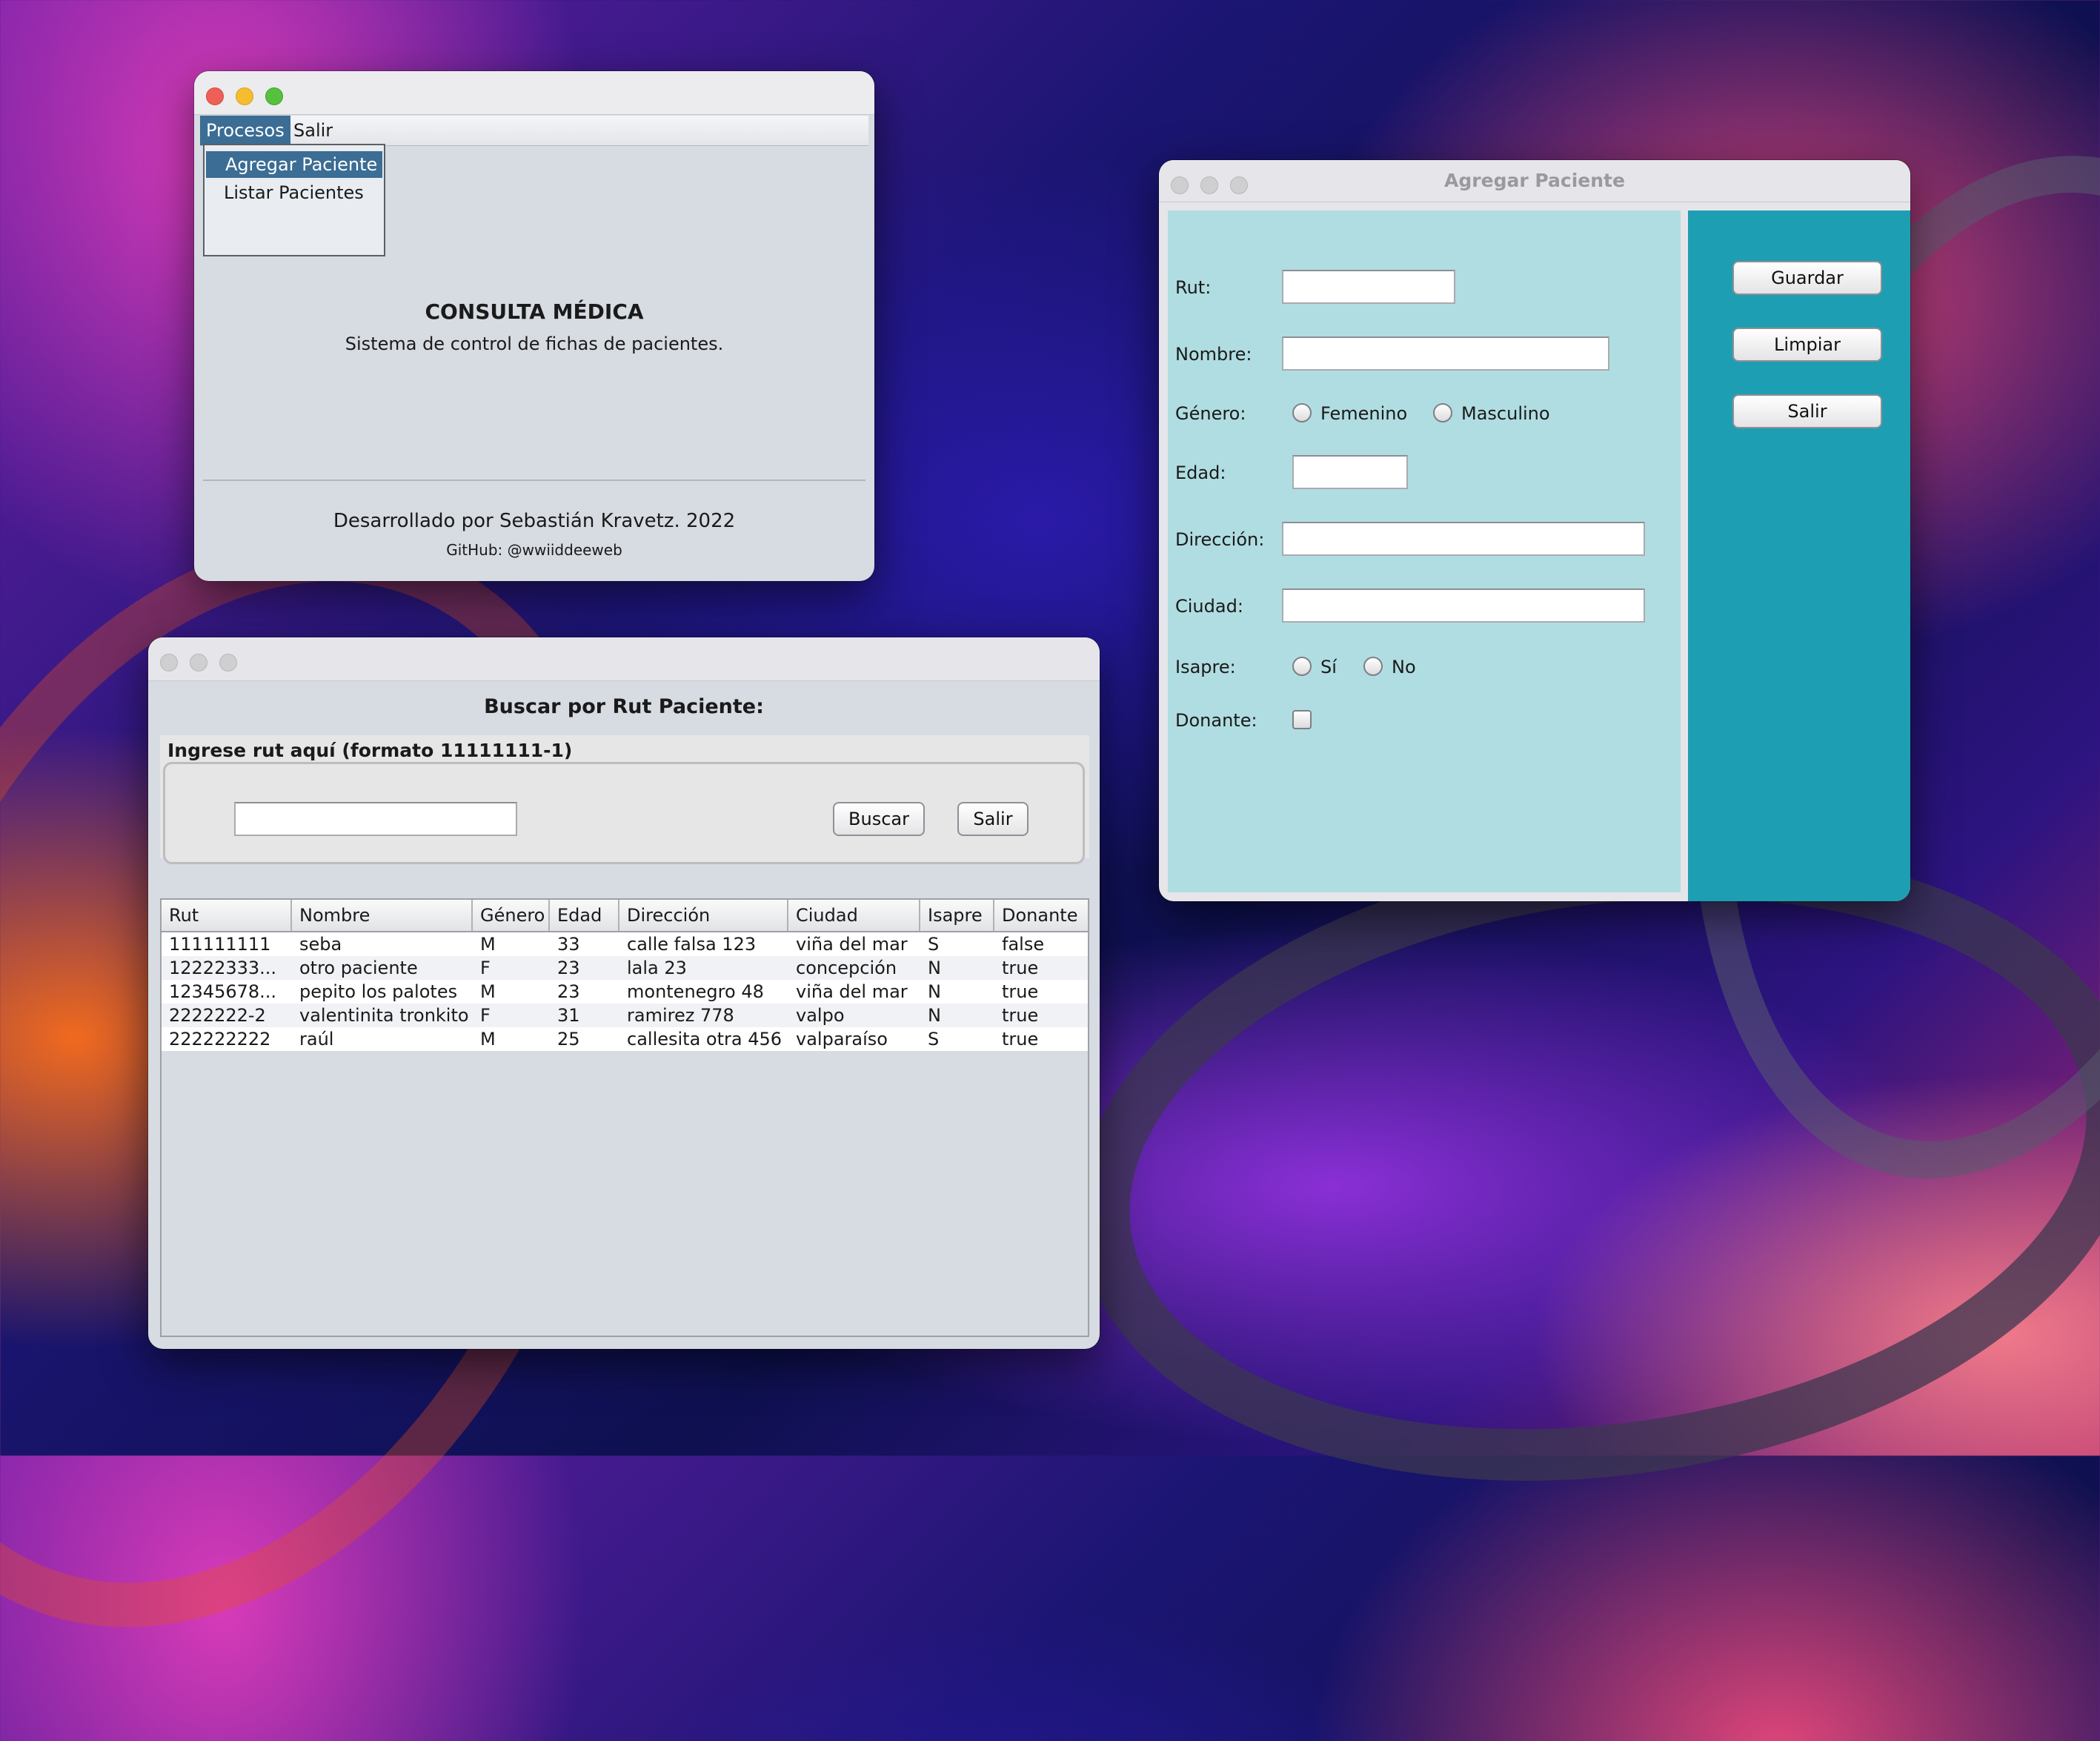 This screenshot has height=1741, width=2100. What do you see at coordinates (1442, 412) in the screenshot?
I see `radio-masculino` at bounding box center [1442, 412].